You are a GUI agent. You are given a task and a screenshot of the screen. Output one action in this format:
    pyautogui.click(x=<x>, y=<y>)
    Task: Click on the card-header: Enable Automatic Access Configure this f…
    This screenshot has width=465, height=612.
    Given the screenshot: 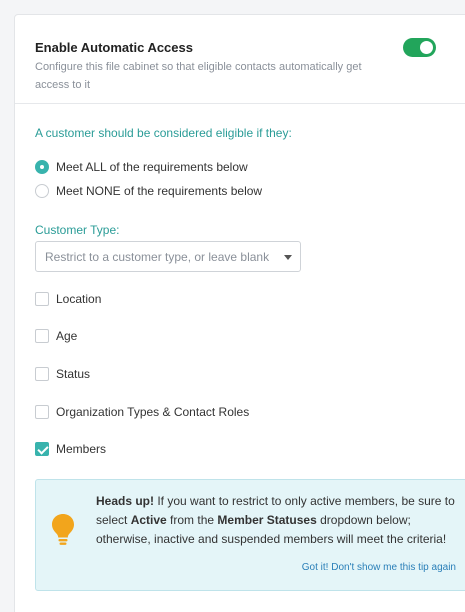 What is the action you would take?
    pyautogui.click(x=240, y=59)
    